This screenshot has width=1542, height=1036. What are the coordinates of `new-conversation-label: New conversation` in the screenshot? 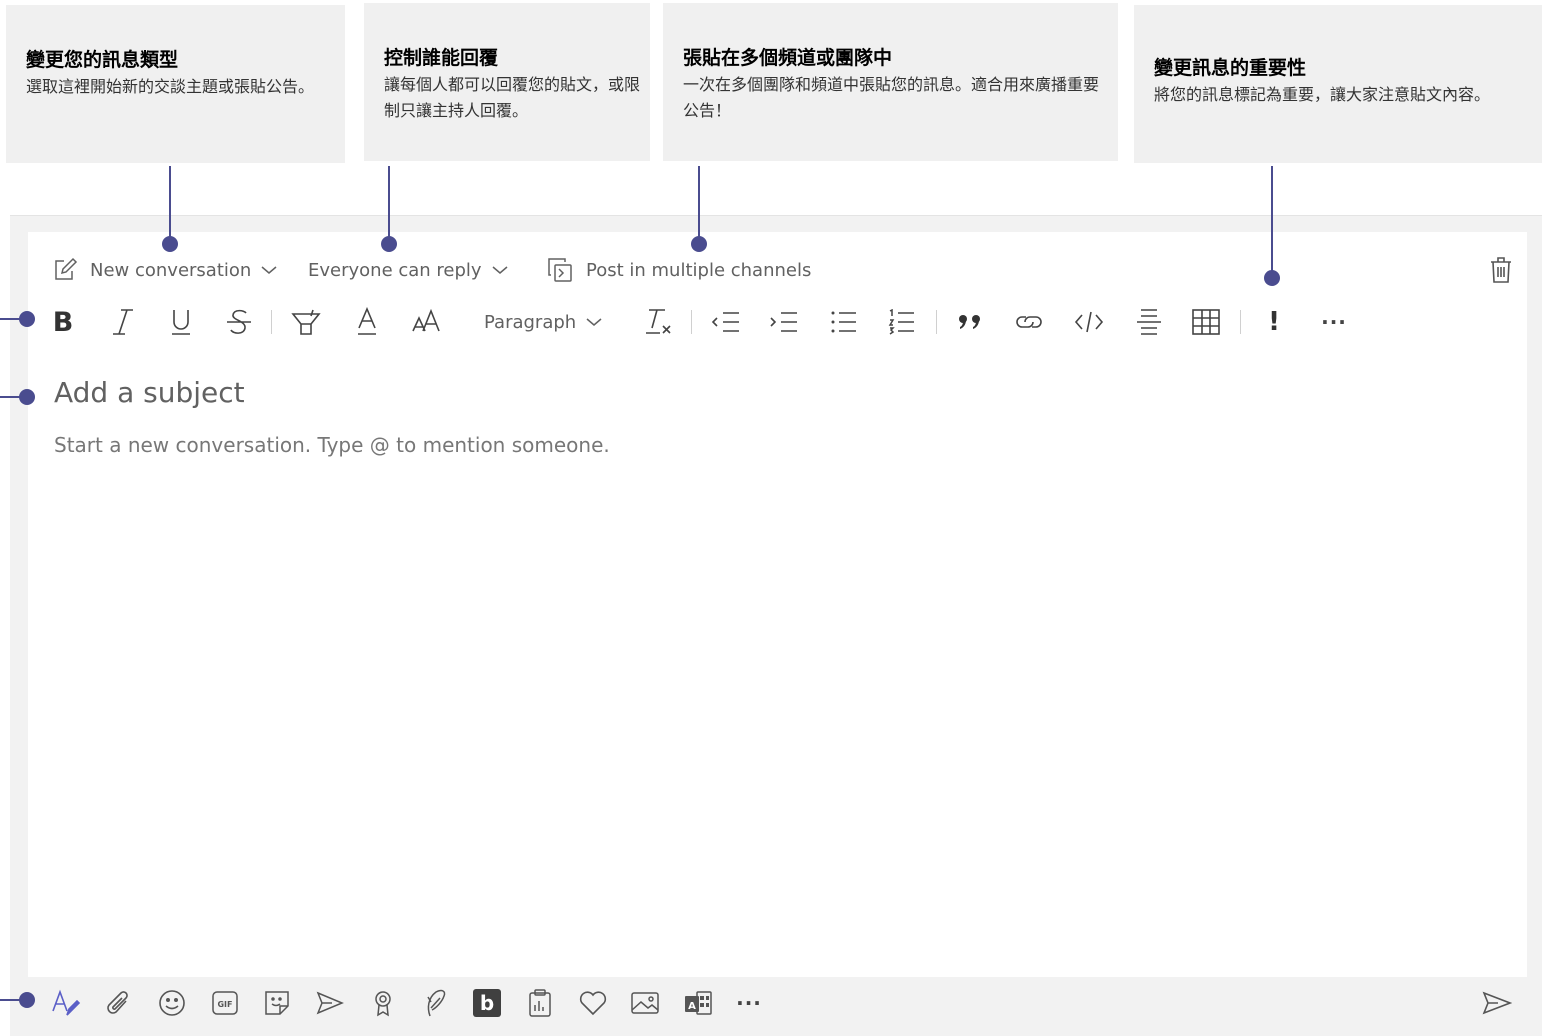 It's located at (171, 270).